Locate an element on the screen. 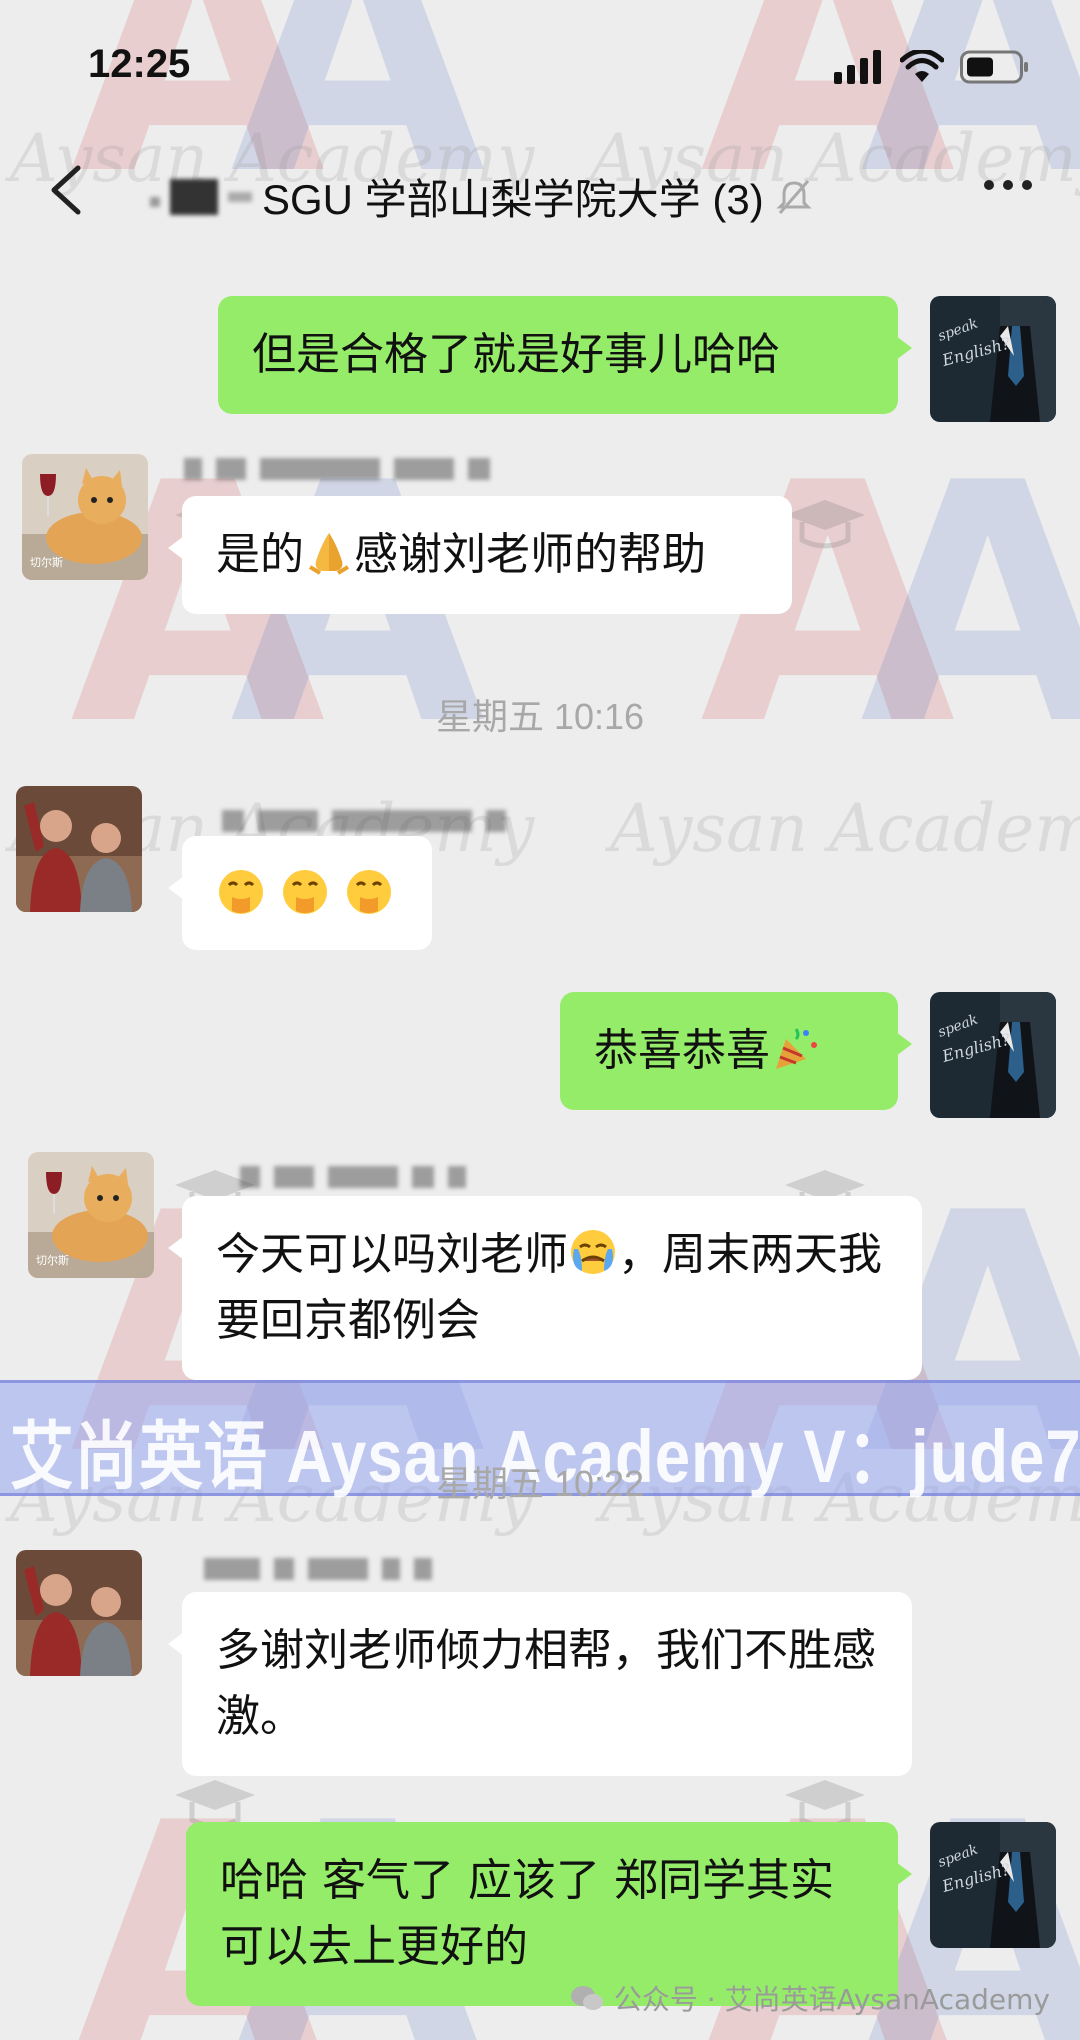 Image resolution: width=1080 pixels, height=2040 pixels. message-bubble-theirs is located at coordinates (300, 893).